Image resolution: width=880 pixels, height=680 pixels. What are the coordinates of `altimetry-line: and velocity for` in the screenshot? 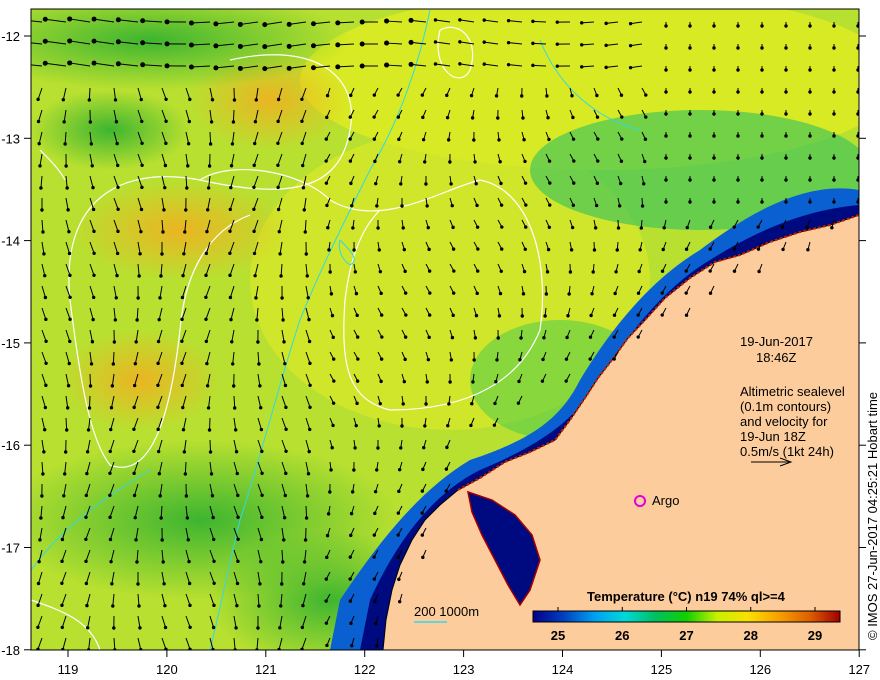 It's located at (784, 421).